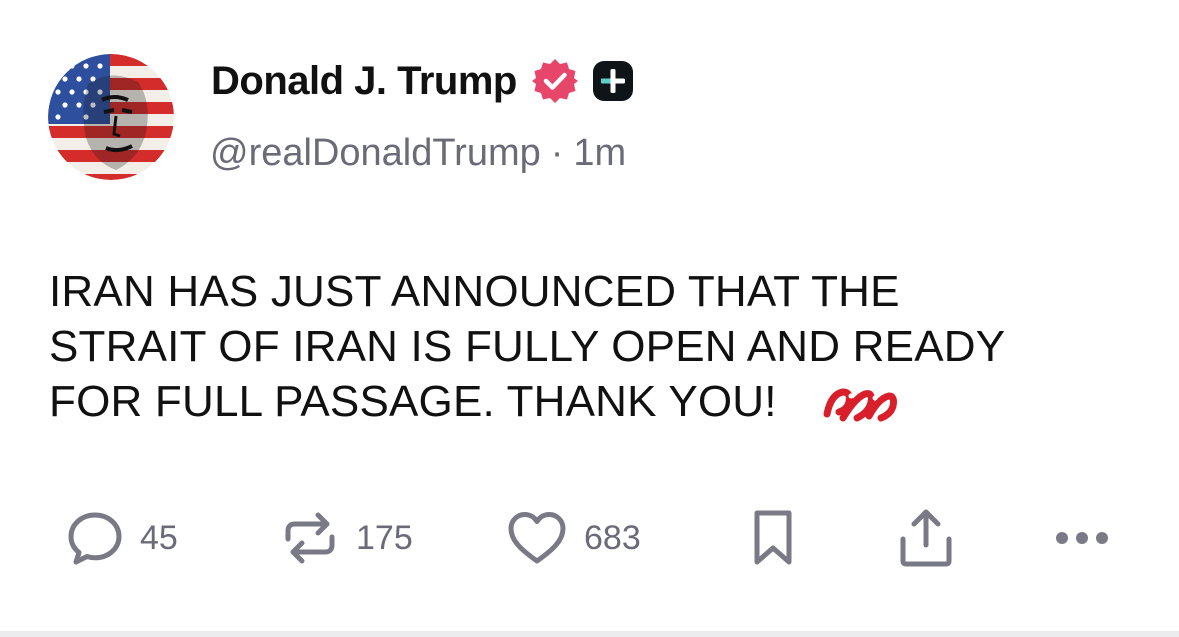 The width and height of the screenshot is (1179, 637). I want to click on bookmark-icon, so click(773, 538).